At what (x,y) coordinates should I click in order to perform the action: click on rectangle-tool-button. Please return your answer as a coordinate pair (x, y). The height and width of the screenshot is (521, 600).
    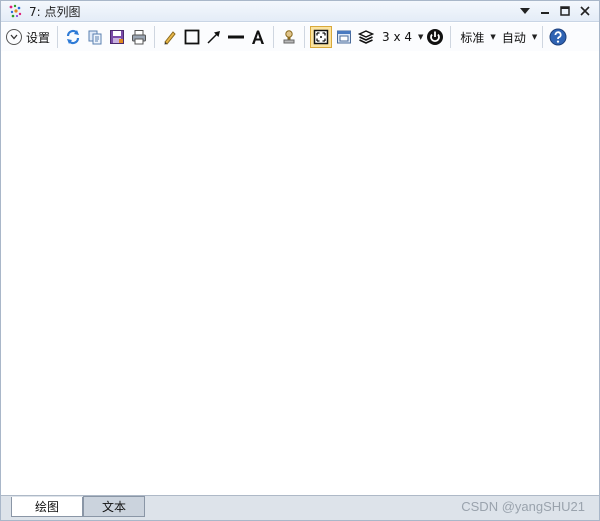
    Looking at the image, I should click on (192, 37).